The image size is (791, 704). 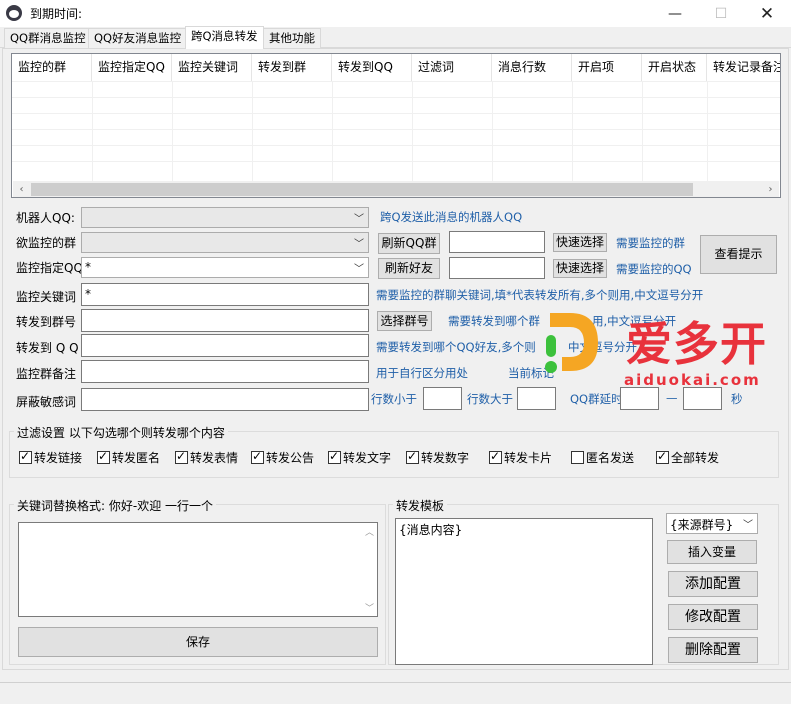 I want to click on variable-select: {来源群号} ﹀, so click(x=712, y=523).